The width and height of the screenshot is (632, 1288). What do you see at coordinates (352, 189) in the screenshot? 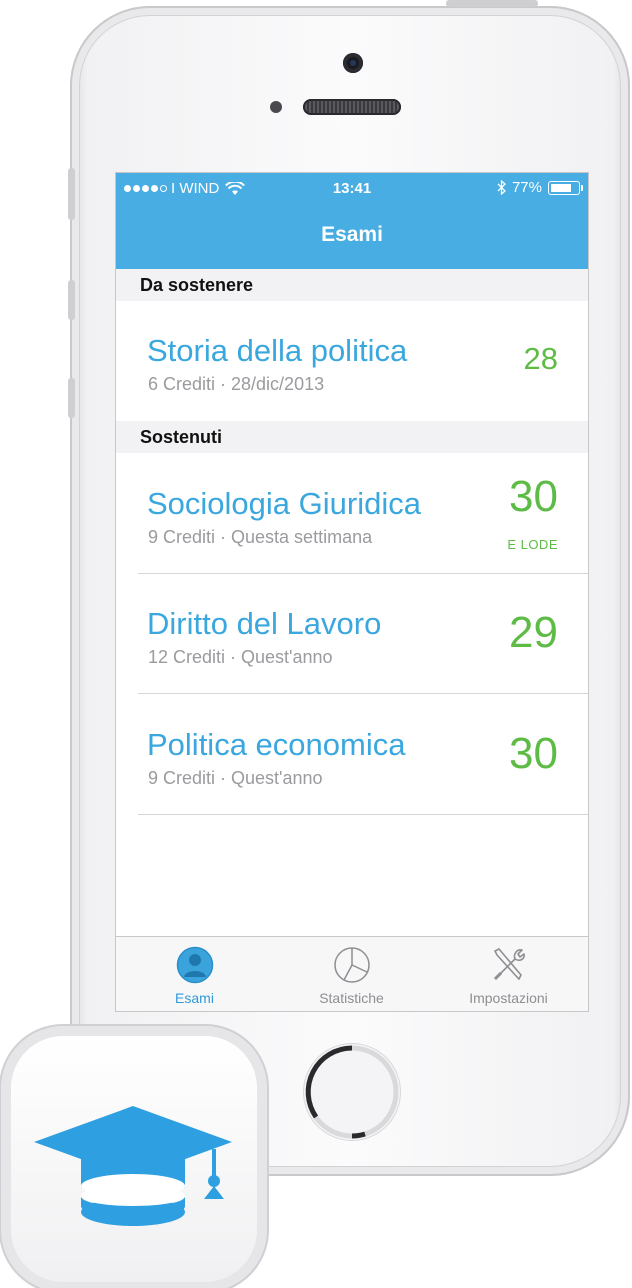
I see `status-bar: I WIND 13:41 77%` at bounding box center [352, 189].